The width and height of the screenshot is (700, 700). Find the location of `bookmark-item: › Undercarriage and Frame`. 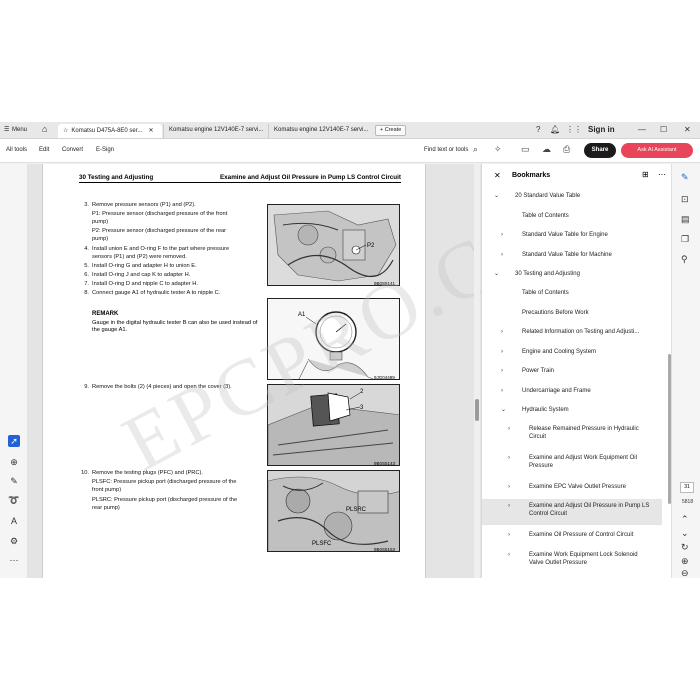

bookmark-item: › Undercarriage and Frame is located at coordinates (572, 392).